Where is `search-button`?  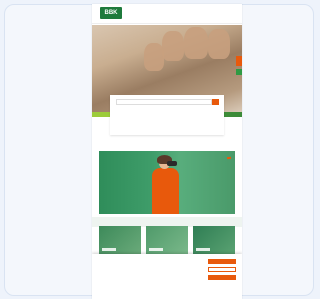
search-button is located at coordinates (215, 102).